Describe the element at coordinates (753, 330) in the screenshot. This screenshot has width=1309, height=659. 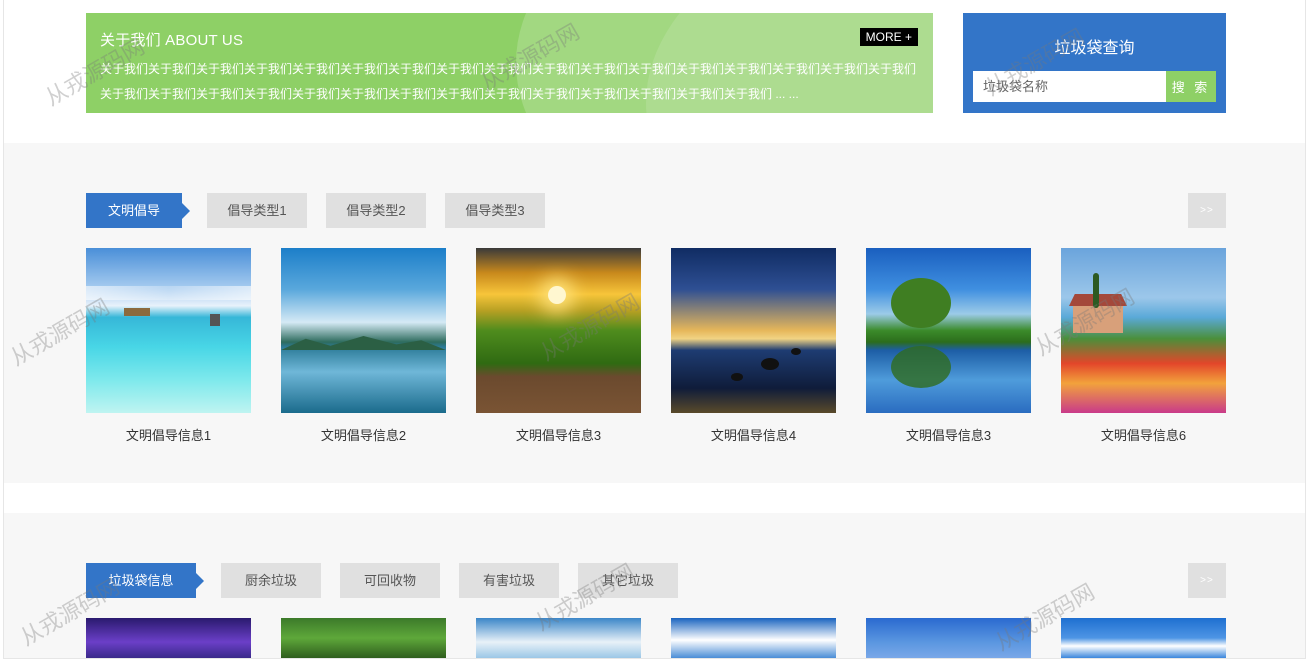
I see `dusk-shore-rocks-image` at that location.